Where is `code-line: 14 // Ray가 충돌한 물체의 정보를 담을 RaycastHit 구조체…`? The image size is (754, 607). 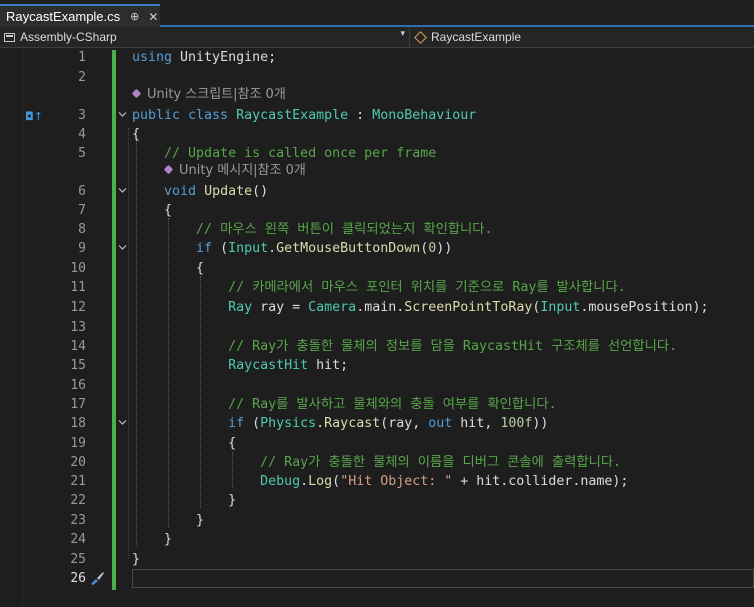
code-line: 14 // Ray가 충돌한 물체의 정보를 담을 RaycastHit 구조체… is located at coordinates (377, 347).